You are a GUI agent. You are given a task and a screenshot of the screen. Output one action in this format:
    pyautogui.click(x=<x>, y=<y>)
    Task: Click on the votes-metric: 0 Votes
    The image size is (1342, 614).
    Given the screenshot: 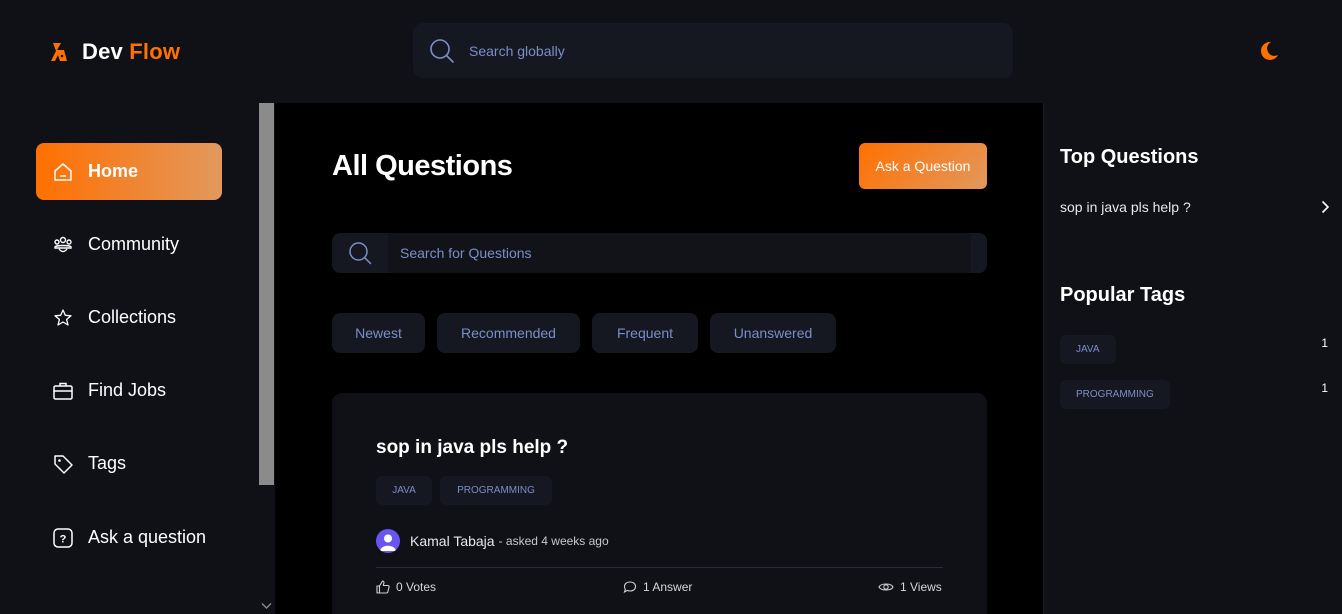 What is the action you would take?
    pyautogui.click(x=406, y=587)
    